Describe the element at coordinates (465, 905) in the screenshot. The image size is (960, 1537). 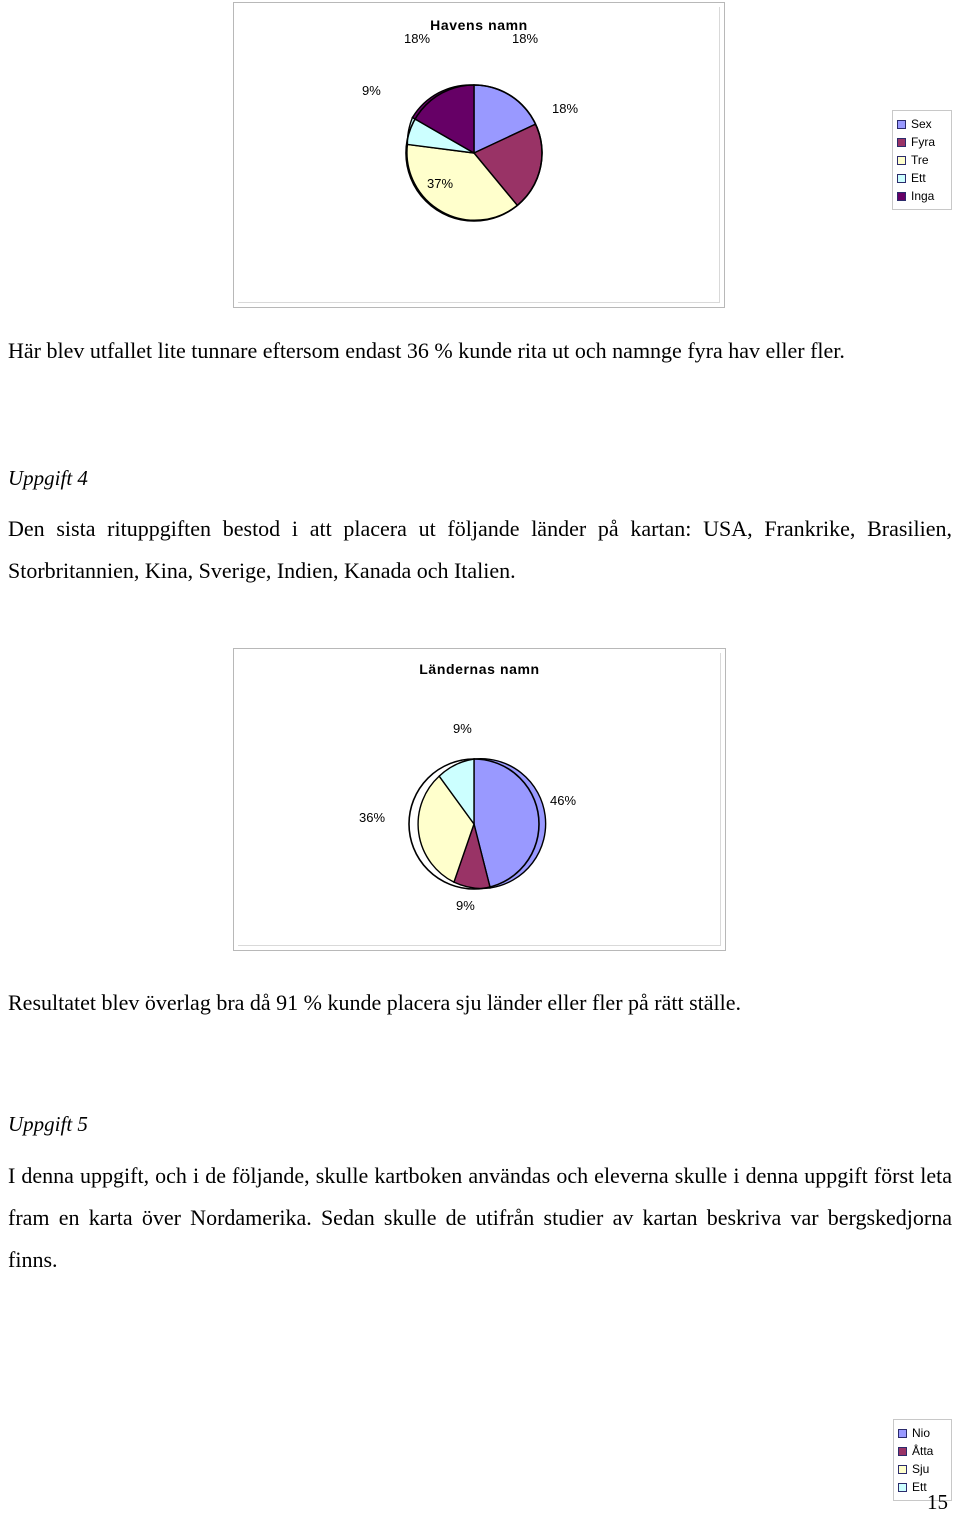
I see `pie-label-atta: 9%` at that location.